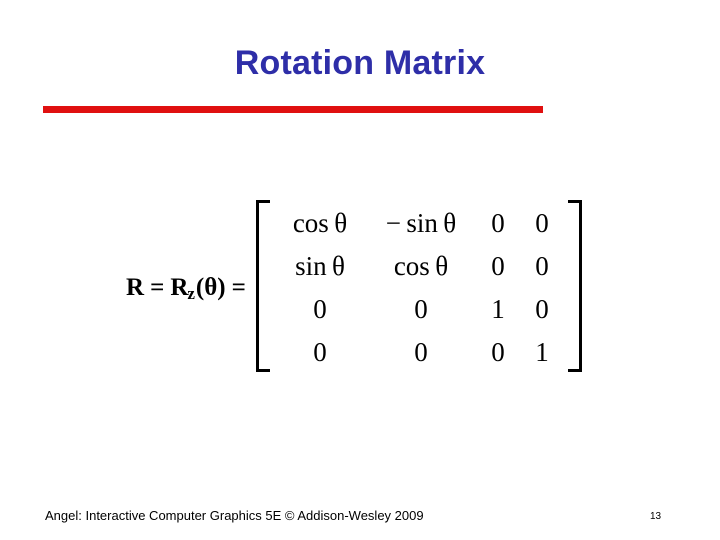 Image resolution: width=720 pixels, height=540 pixels. Describe the element at coordinates (498, 266) in the screenshot. I see `matrix-cell-r1c2: 0` at that location.